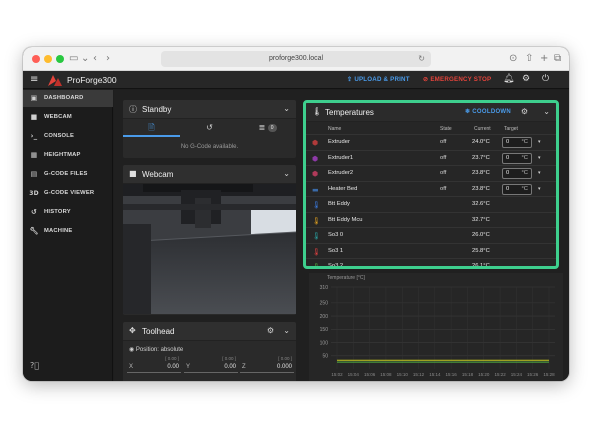  Describe the element at coordinates (324, 343) in the screenshot. I see `y-tick-label: 100` at that location.